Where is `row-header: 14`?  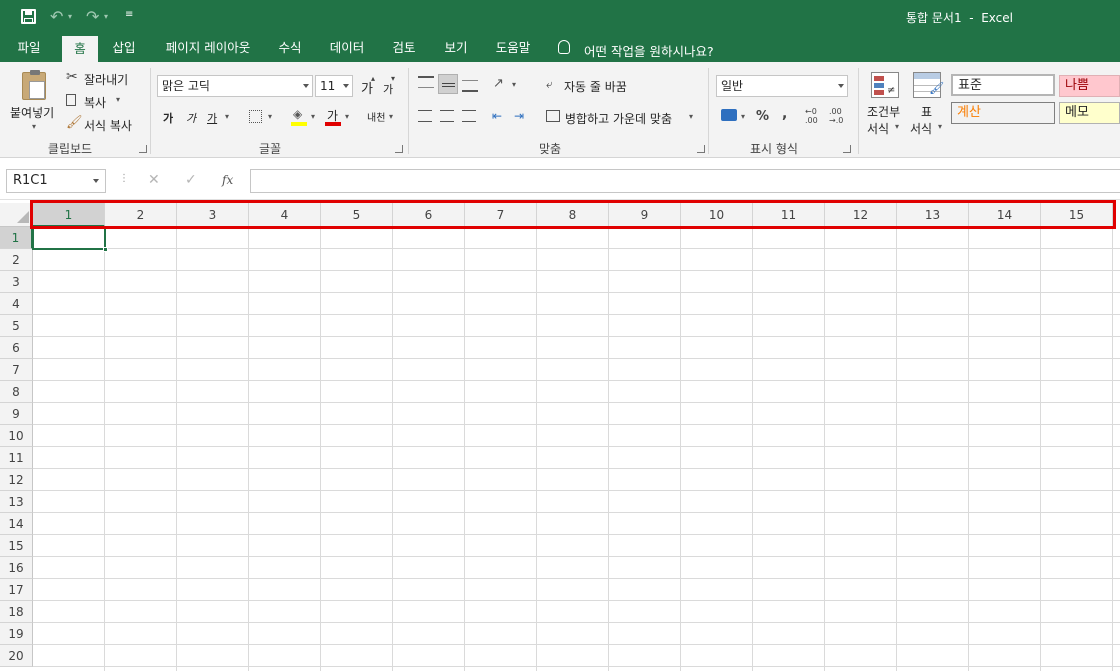 row-header: 14 is located at coordinates (16, 524).